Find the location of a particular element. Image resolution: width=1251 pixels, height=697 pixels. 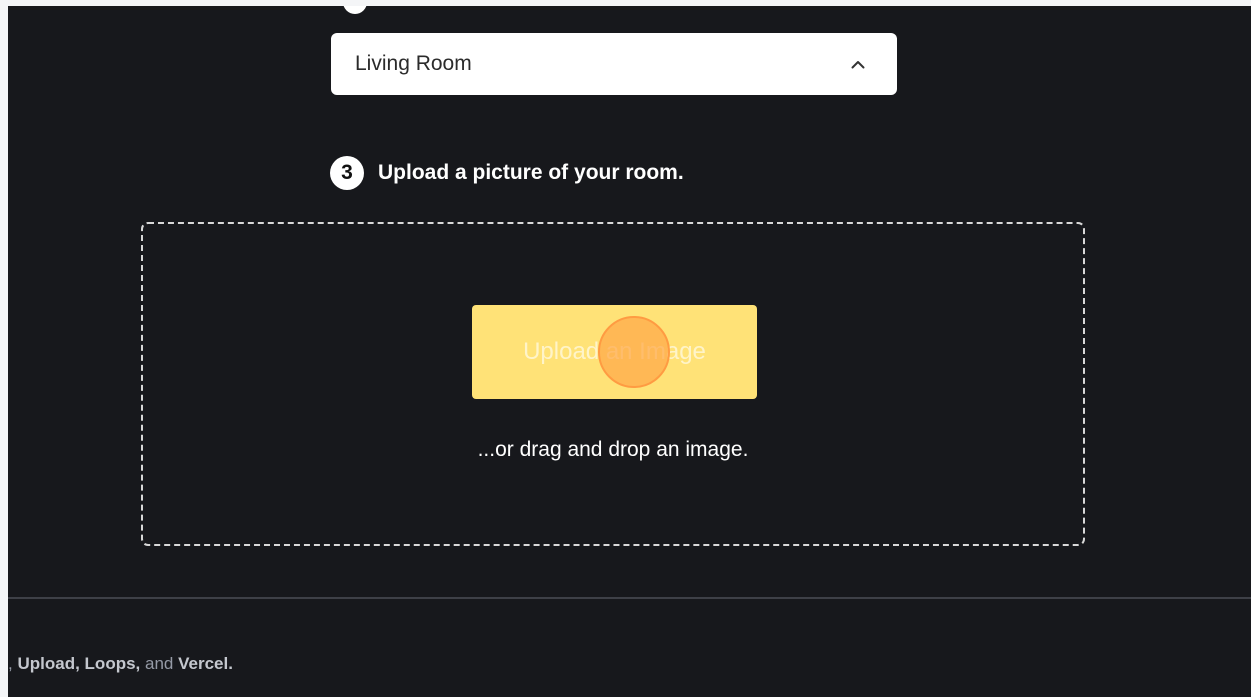

step-3-heading: 3 Upload a picture of your room. is located at coordinates (507, 173).